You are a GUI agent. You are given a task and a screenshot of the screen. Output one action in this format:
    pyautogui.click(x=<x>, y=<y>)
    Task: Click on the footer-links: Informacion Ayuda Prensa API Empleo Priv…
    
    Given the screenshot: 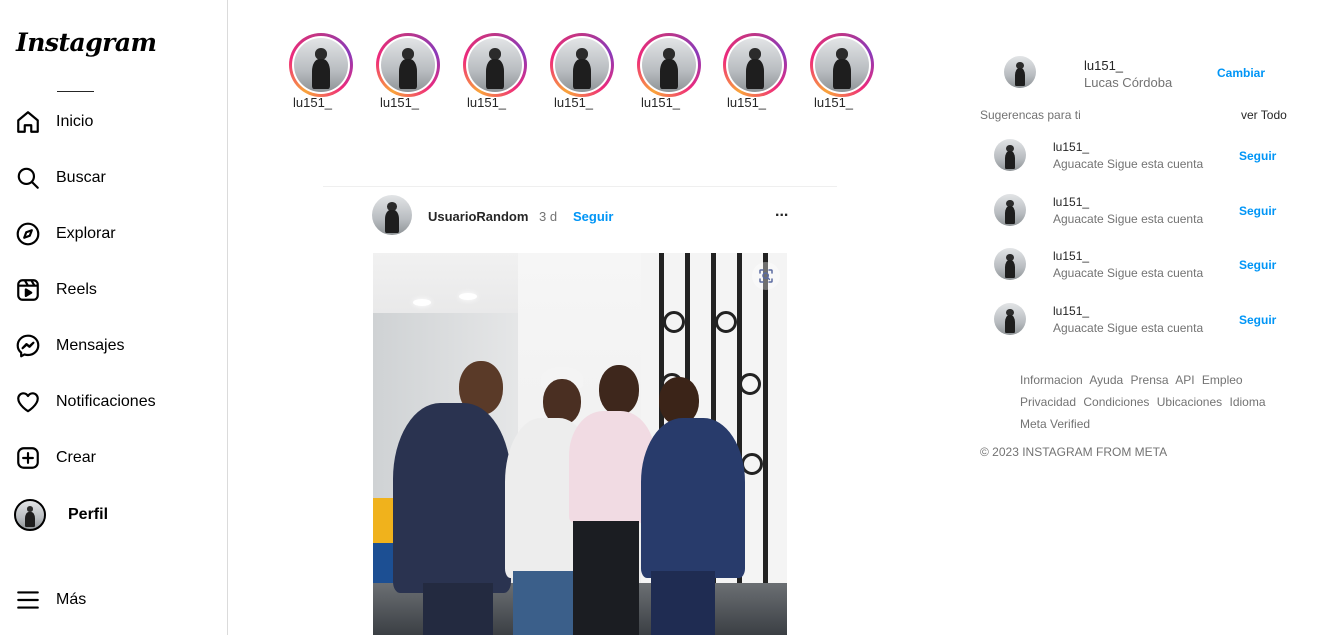 What is the action you would take?
    pyautogui.click(x=1155, y=402)
    